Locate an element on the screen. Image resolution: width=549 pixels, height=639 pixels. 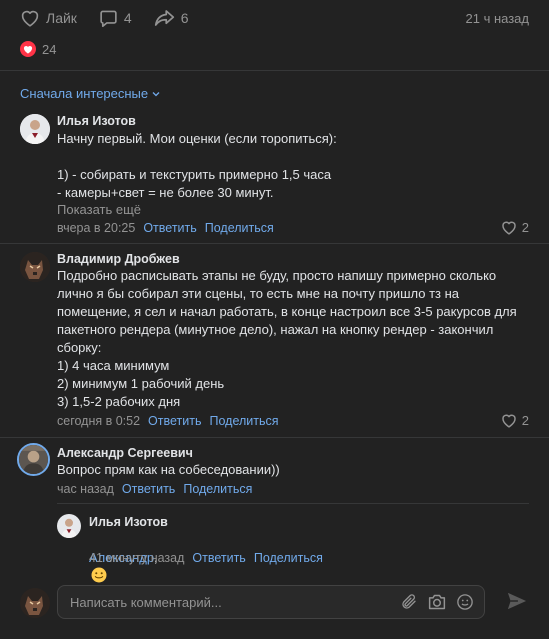
share-arrow-icon is located at coordinates (164, 18).